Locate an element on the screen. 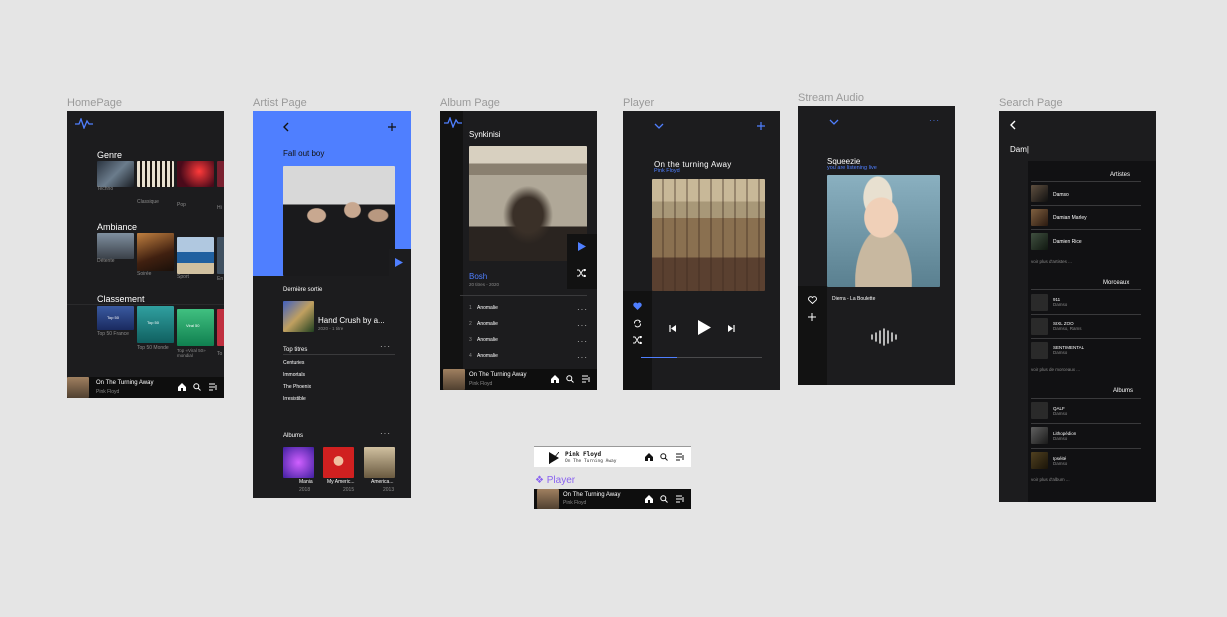  album-artist: Bosh is located at coordinates (478, 276).